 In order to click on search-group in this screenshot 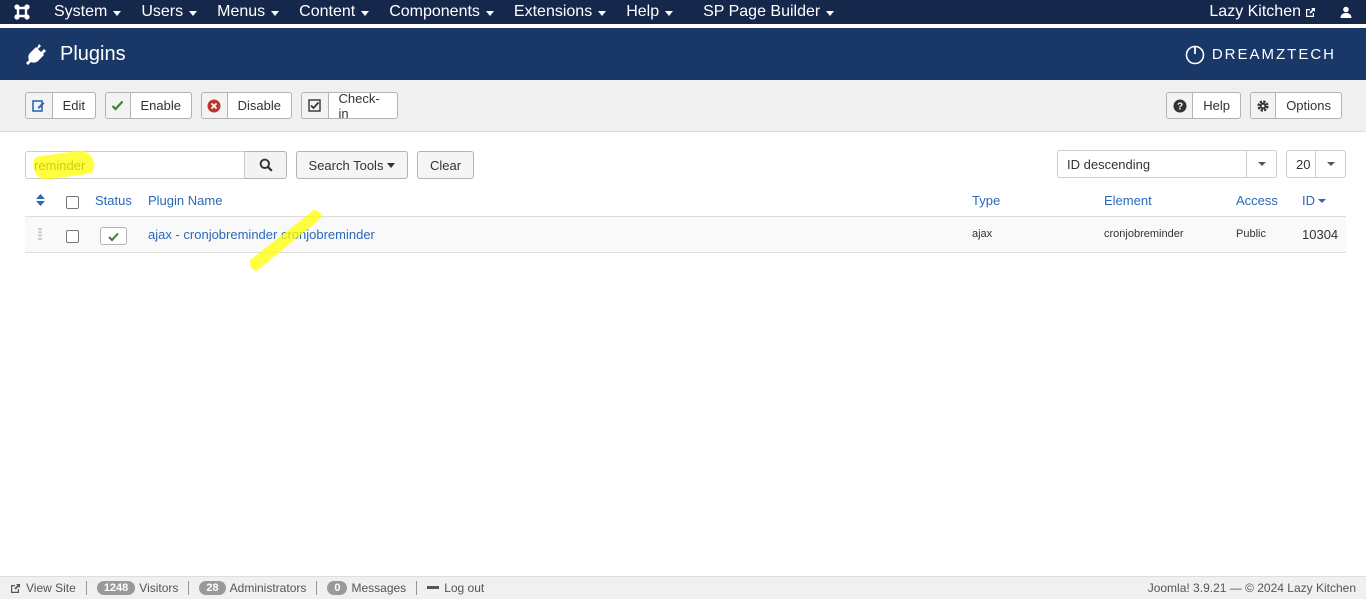, I will do `click(156, 165)`.